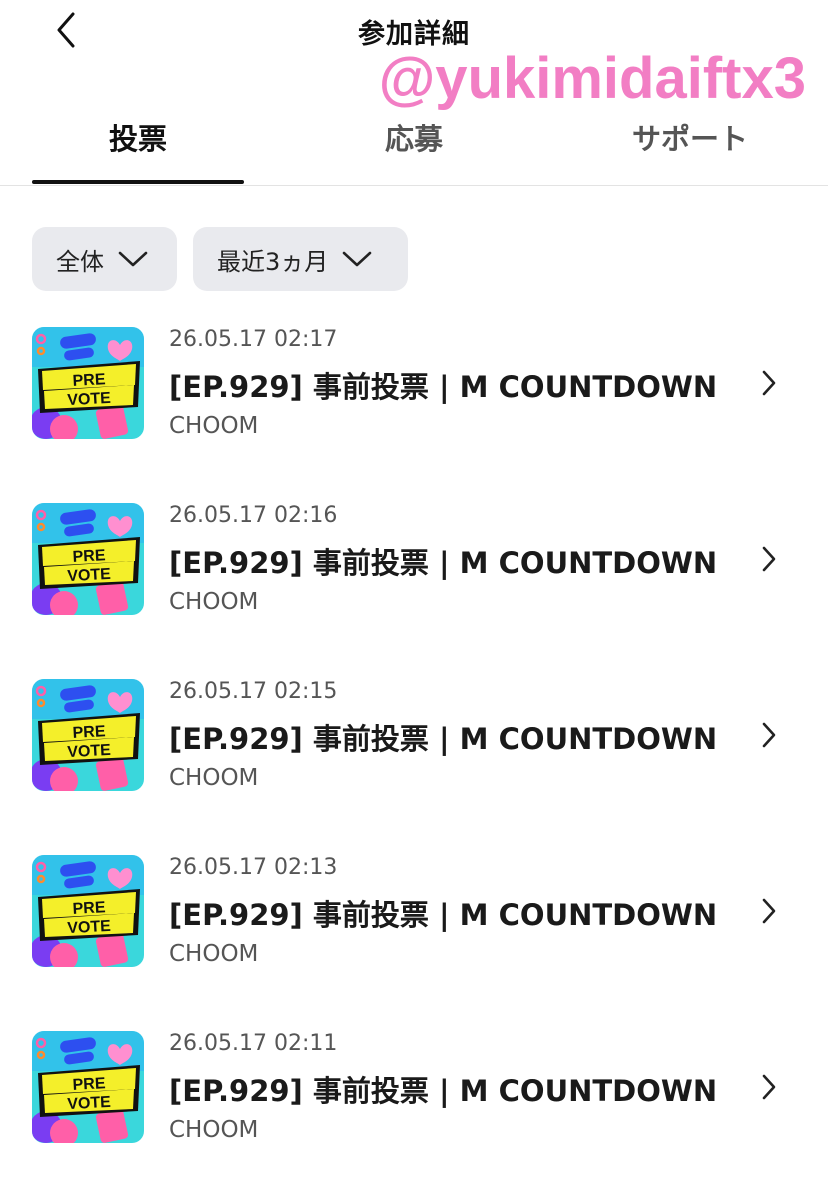 This screenshot has height=1187, width=828. What do you see at coordinates (80, 261) in the screenshot?
I see `filter-category-label: 全体` at bounding box center [80, 261].